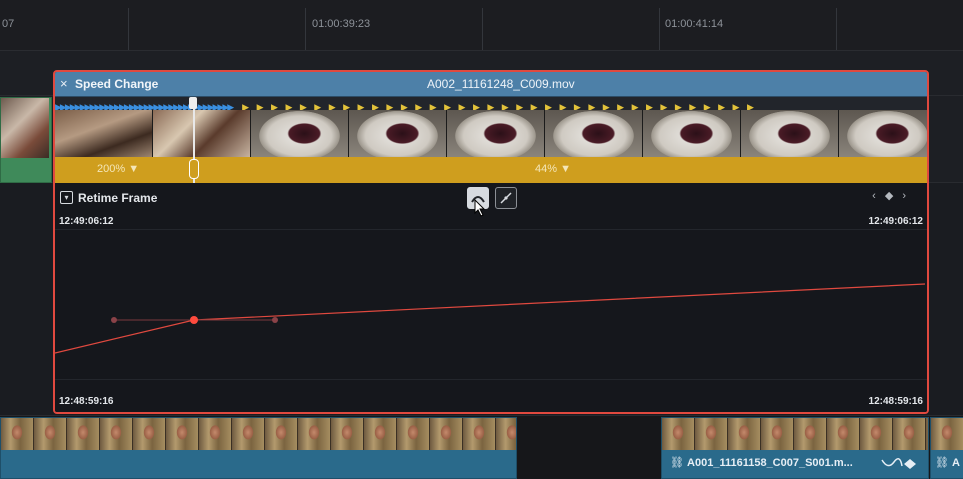 Image resolution: width=963 pixels, height=479 pixels. Describe the element at coordinates (490, 318) in the screenshot. I see `retime-curve-line` at that location.